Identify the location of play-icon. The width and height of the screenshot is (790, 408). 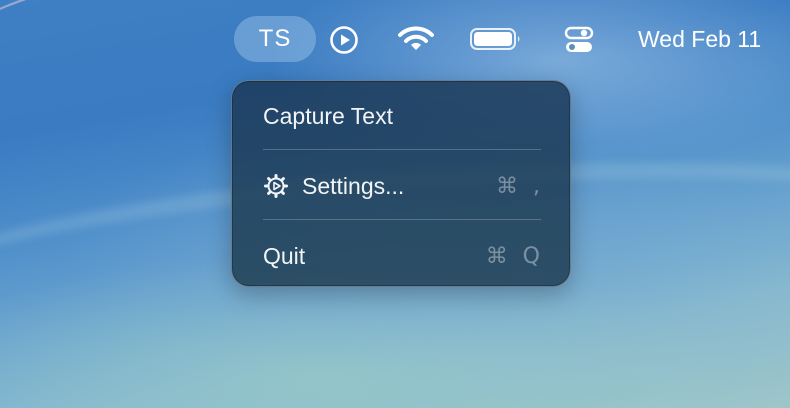
(344, 40).